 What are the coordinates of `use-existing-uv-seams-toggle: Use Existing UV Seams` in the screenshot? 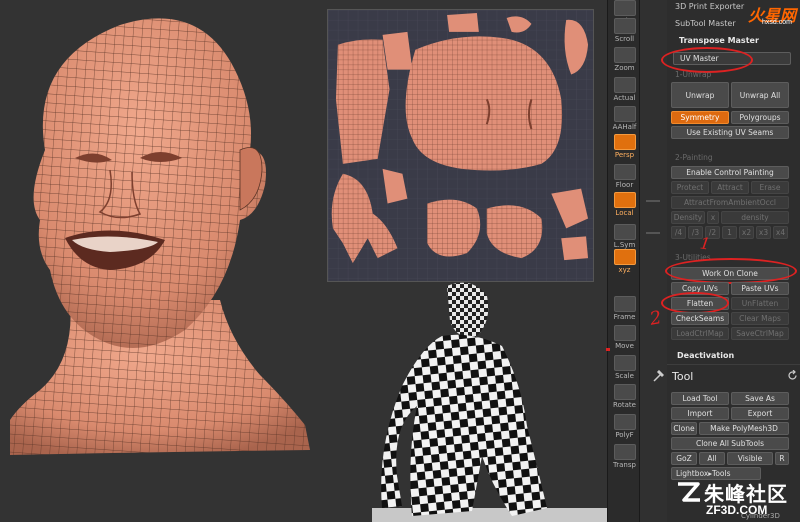 It's located at (730, 132).